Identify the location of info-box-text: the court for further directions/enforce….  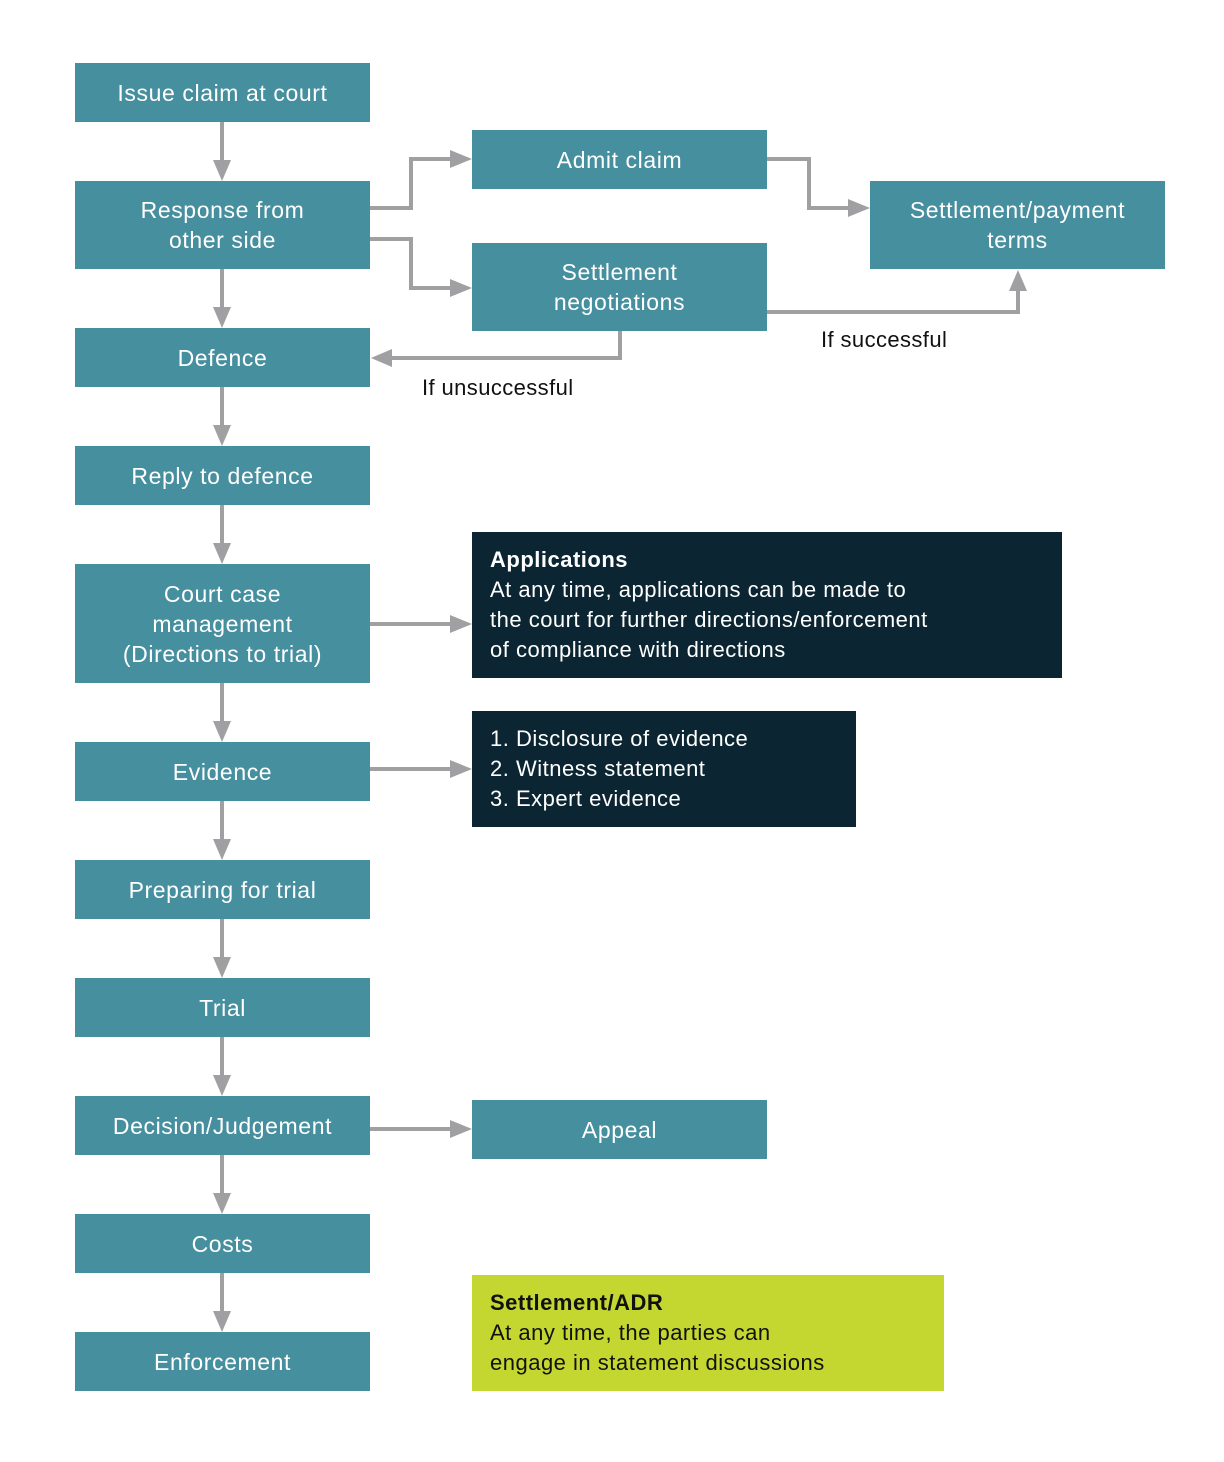
(709, 619).